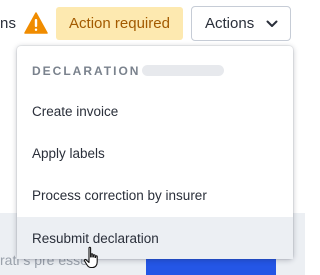 Image resolution: width=320 pixels, height=275 pixels. Describe the element at coordinates (230, 23) in the screenshot. I see `actions-button-label: Actions` at that location.